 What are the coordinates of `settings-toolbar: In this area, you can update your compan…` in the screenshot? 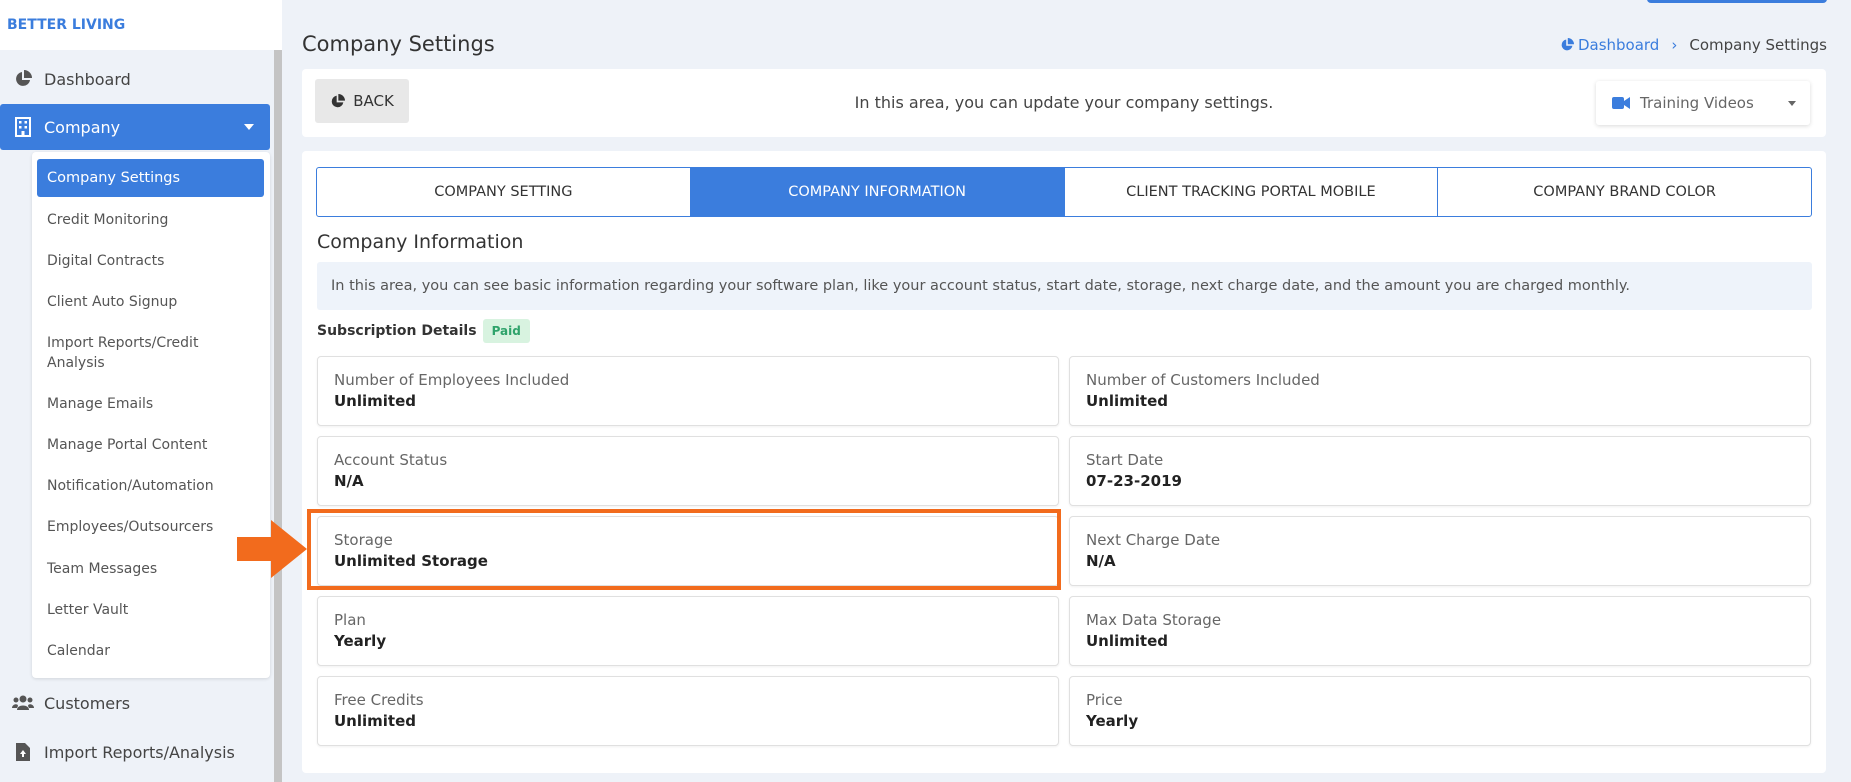 It's located at (1064, 103).